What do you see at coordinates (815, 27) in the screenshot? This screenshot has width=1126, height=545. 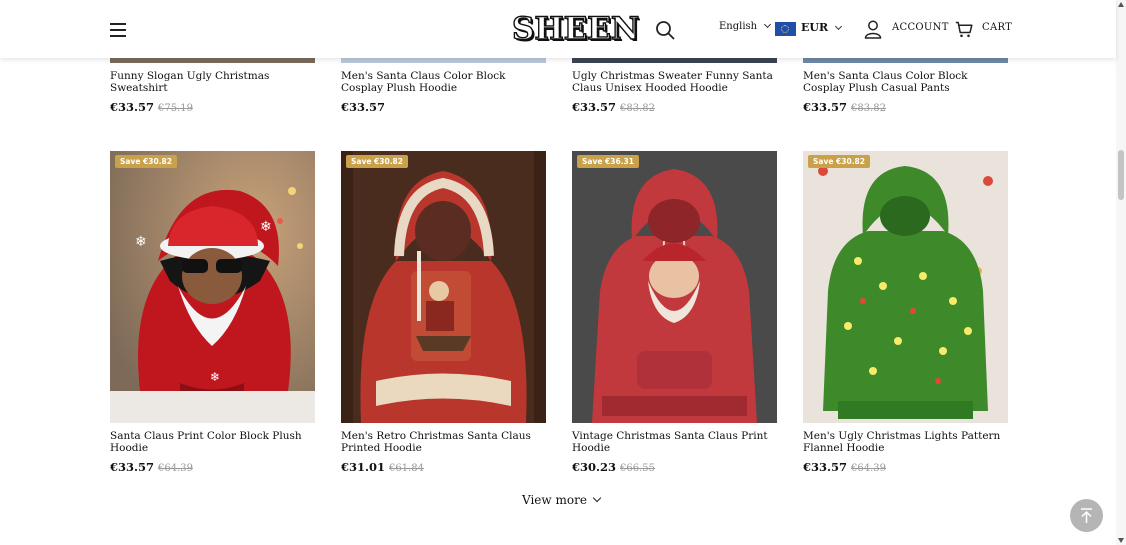 I see `currency-label: EUR` at bounding box center [815, 27].